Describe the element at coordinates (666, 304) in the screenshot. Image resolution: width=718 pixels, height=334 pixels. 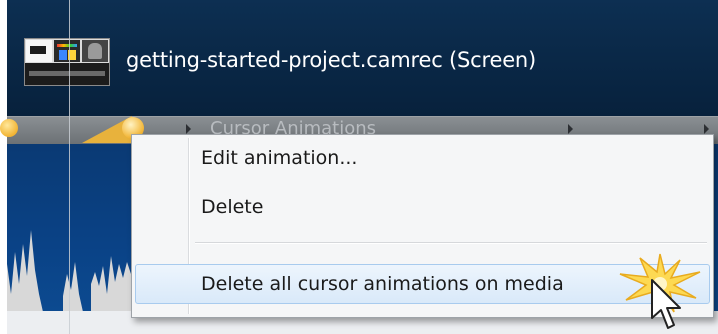
I see `mouse-pointer-icon` at that location.